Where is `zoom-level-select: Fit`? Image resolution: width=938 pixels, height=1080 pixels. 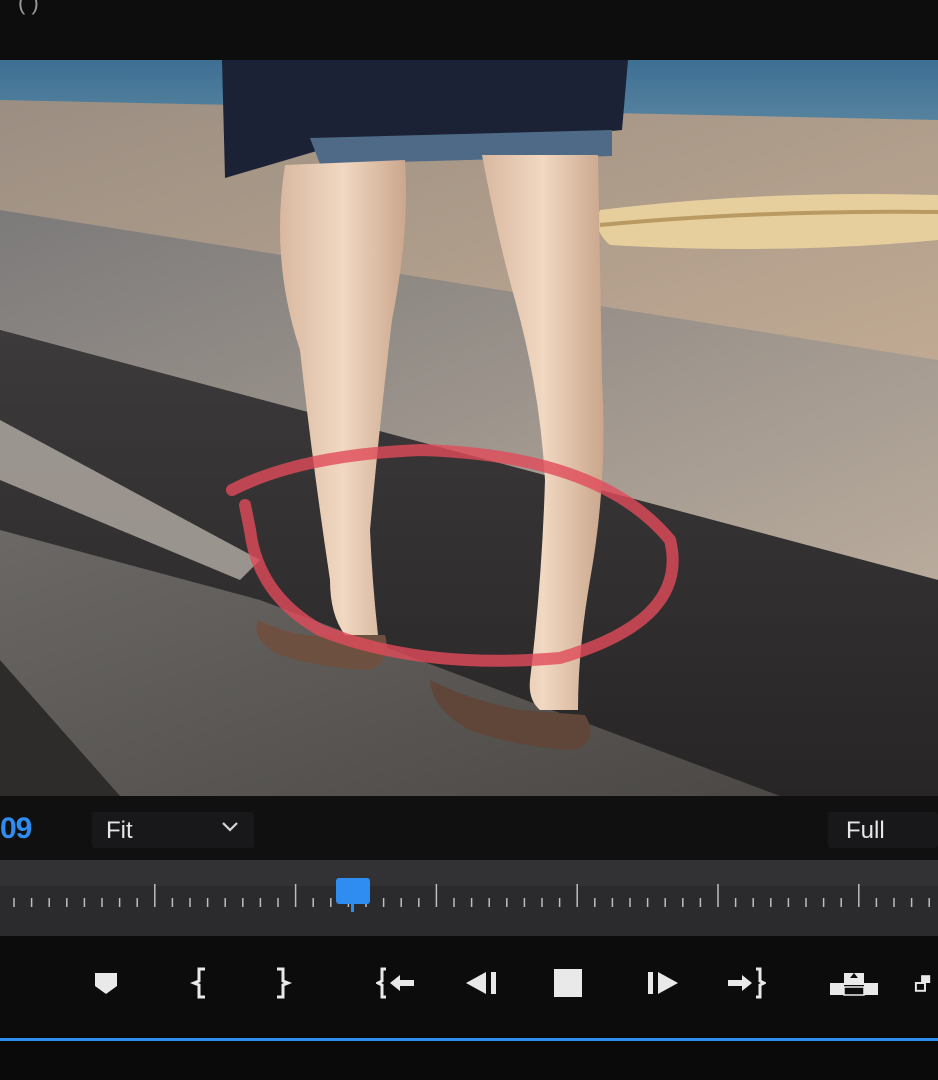
zoom-level-select: Fit is located at coordinates (173, 830).